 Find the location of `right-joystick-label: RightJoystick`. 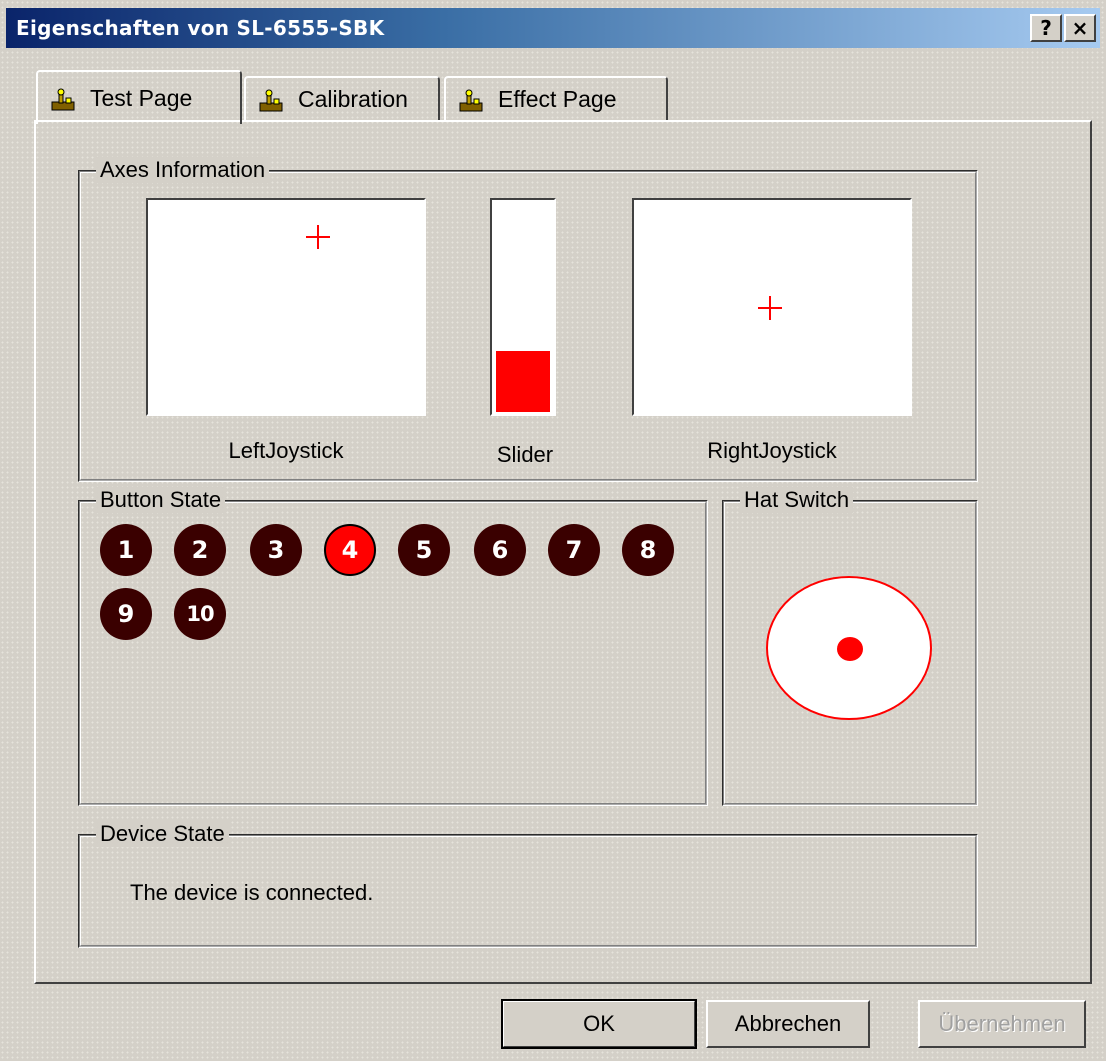

right-joystick-label: RightJoystick is located at coordinates (772, 450).